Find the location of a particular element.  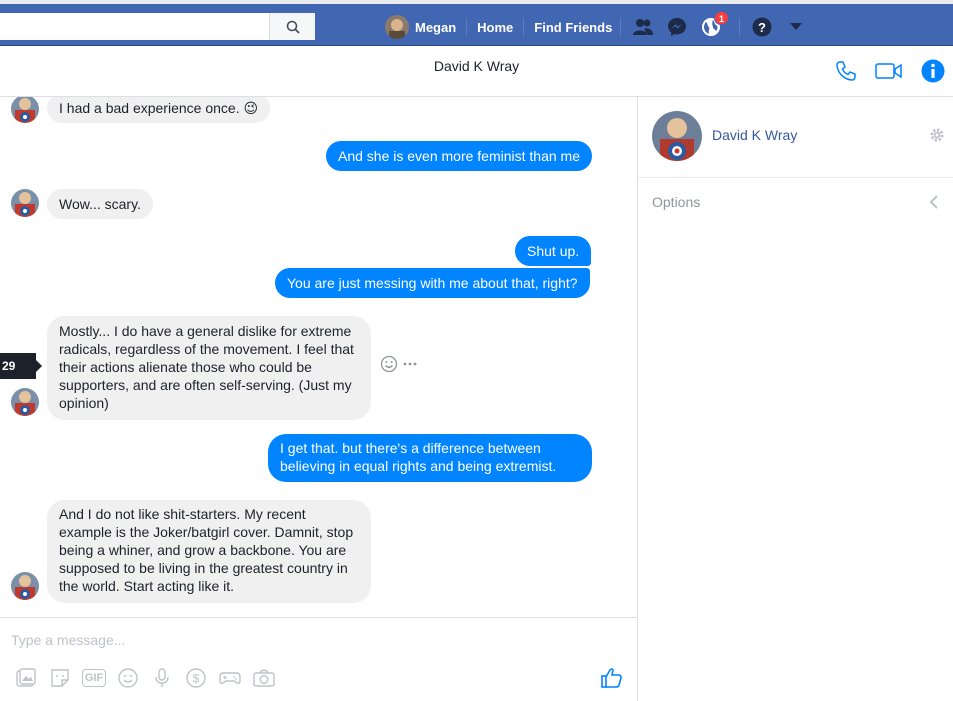

contact-name: David K Wray is located at coordinates (754, 135).